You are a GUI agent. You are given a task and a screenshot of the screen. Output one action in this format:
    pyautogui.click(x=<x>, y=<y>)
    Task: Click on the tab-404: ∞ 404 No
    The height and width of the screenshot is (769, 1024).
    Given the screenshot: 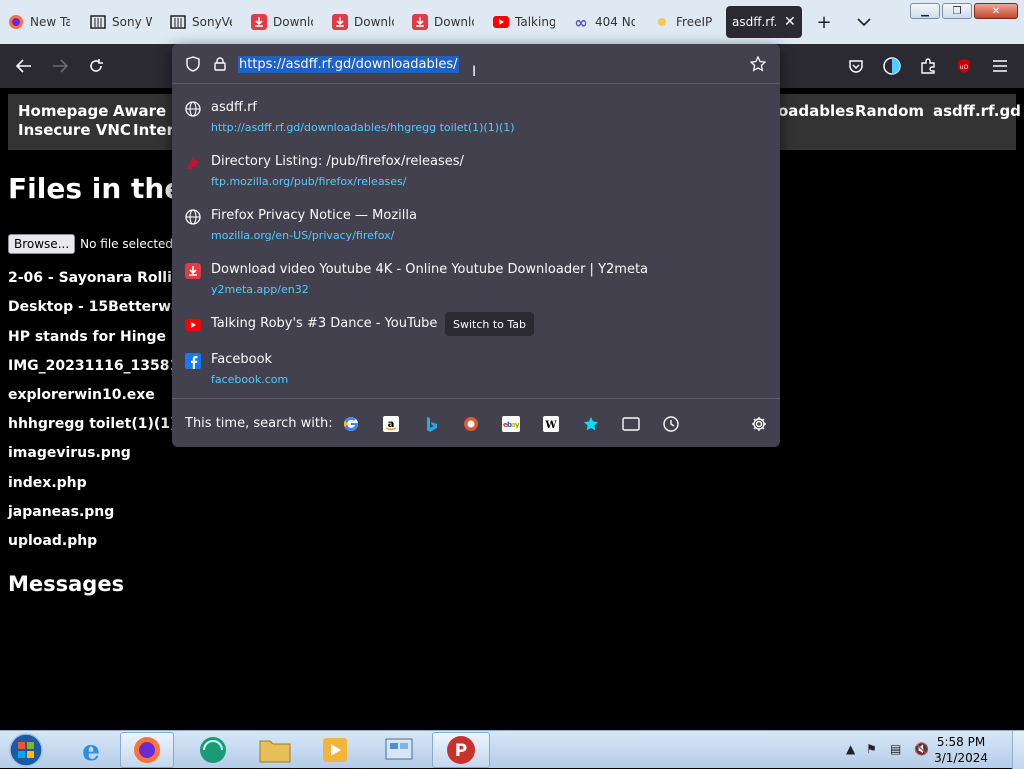 What is the action you would take?
    pyautogui.click(x=604, y=22)
    